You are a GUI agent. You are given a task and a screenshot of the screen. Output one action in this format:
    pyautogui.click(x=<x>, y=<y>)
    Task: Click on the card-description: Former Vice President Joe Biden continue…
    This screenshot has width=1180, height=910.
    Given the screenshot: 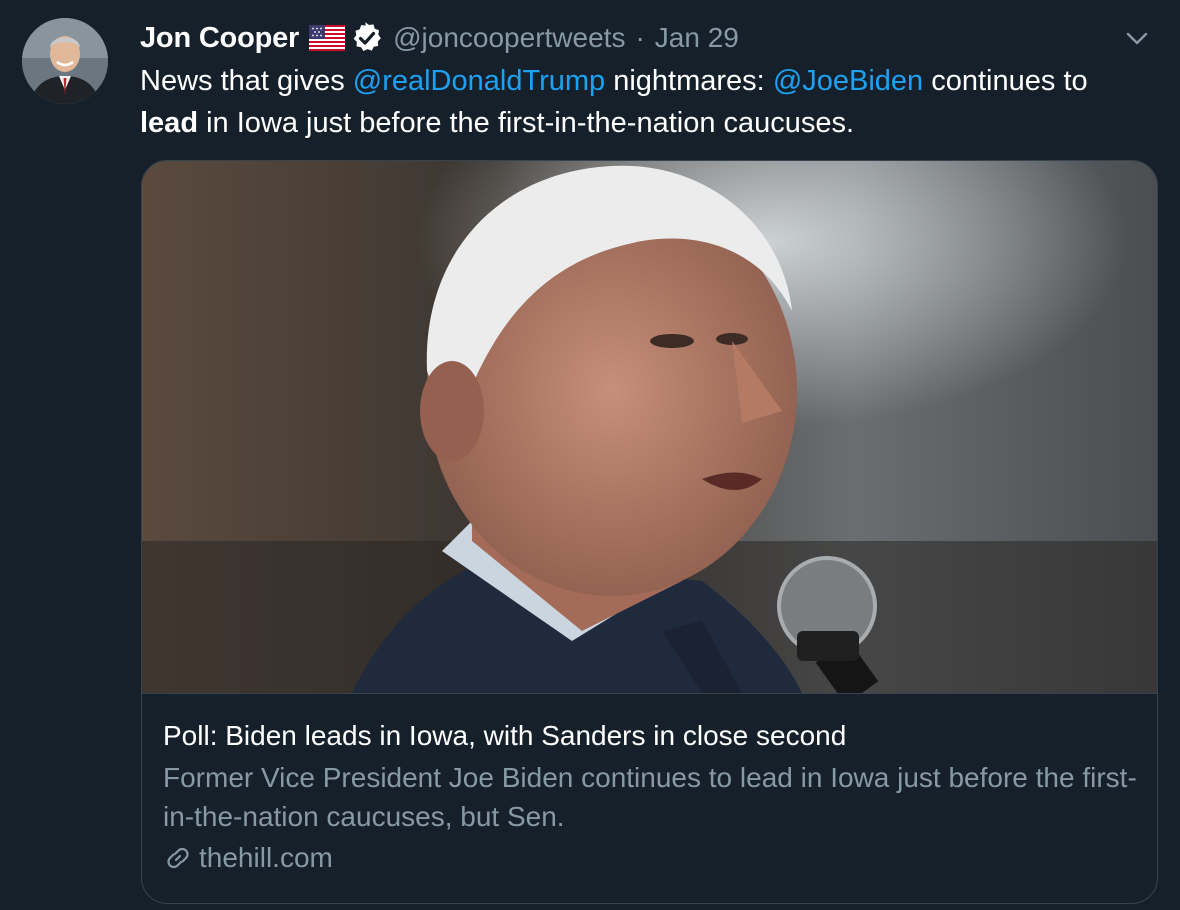 What is the action you would take?
    pyautogui.click(x=650, y=797)
    